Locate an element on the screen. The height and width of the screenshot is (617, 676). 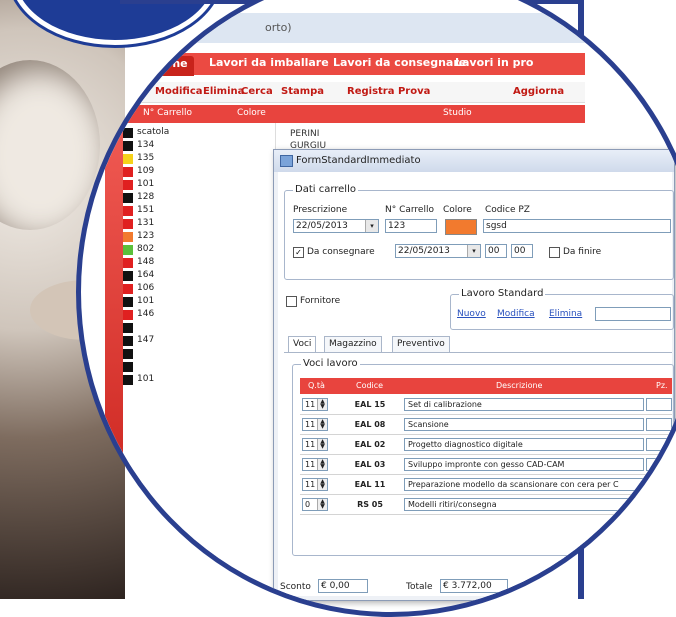
voce-description: Progetto diagnostico digitale is located at coordinates (524, 444).